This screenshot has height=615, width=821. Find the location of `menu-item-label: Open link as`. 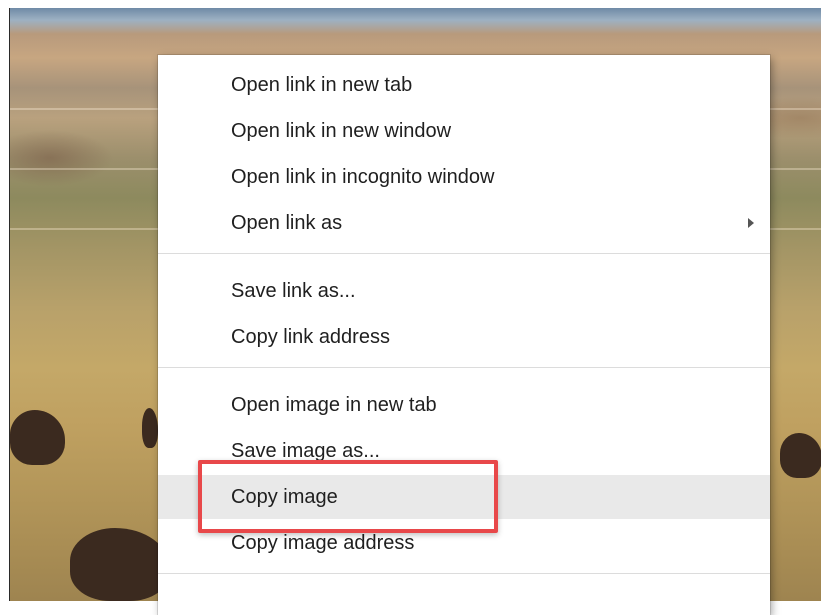

menu-item-label: Open link as is located at coordinates (287, 223).